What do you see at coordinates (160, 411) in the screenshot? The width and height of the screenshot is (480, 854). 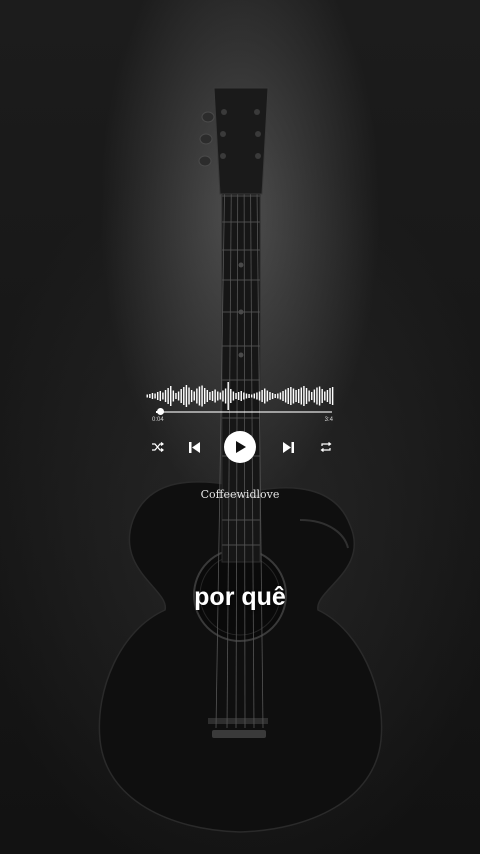 I see `progress-knob` at bounding box center [160, 411].